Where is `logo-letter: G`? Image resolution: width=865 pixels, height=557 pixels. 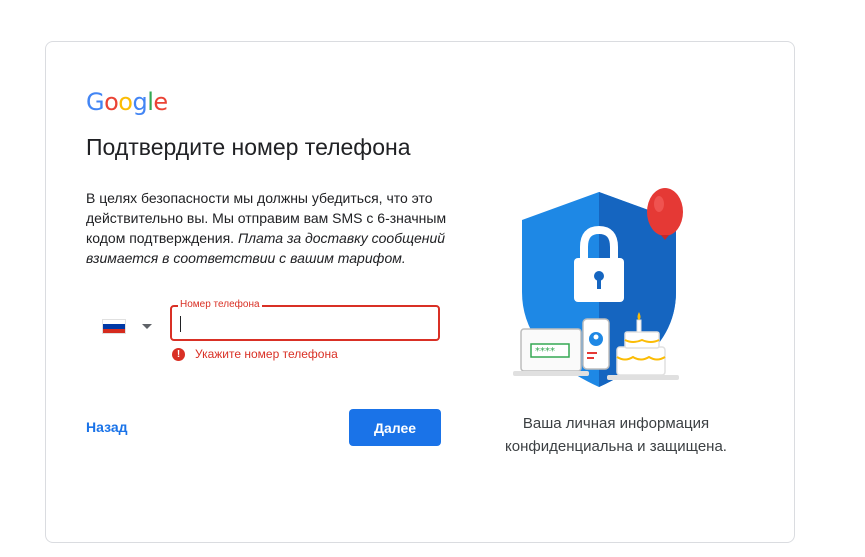
logo-letter: G is located at coordinates (95, 102).